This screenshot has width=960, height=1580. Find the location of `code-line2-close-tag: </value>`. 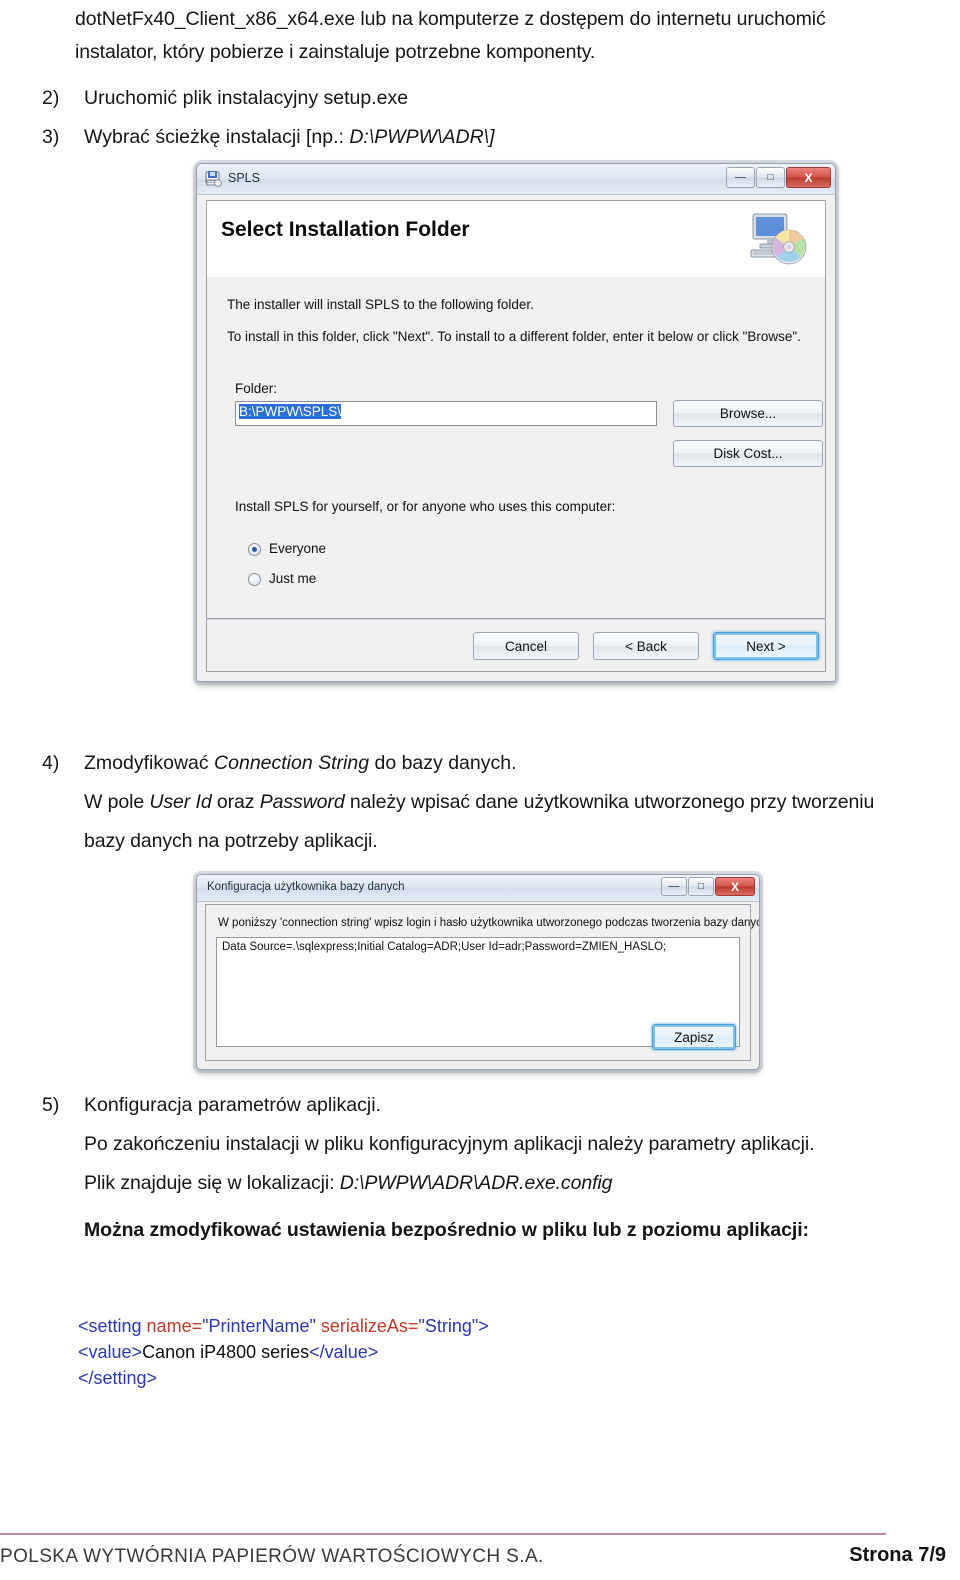

code-line2-close-tag: </value> is located at coordinates (344, 1352).